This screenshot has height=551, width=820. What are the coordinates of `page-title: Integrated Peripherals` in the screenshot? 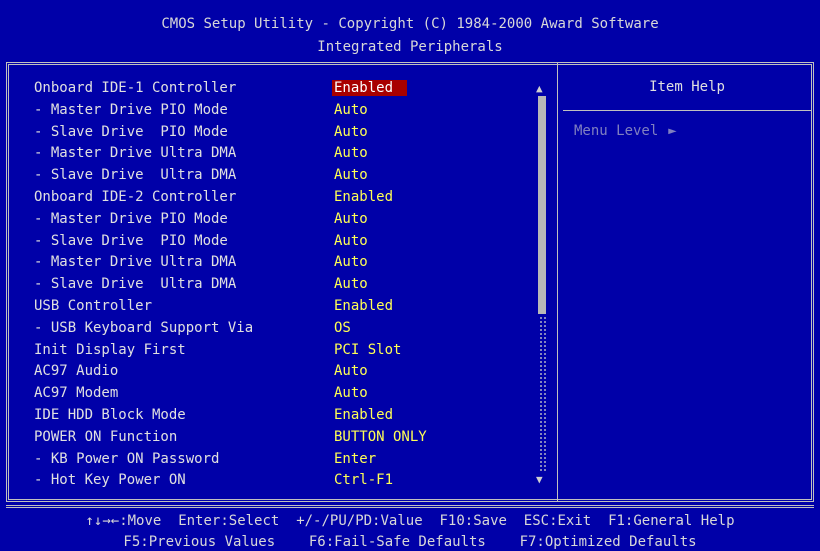 It's located at (410, 47).